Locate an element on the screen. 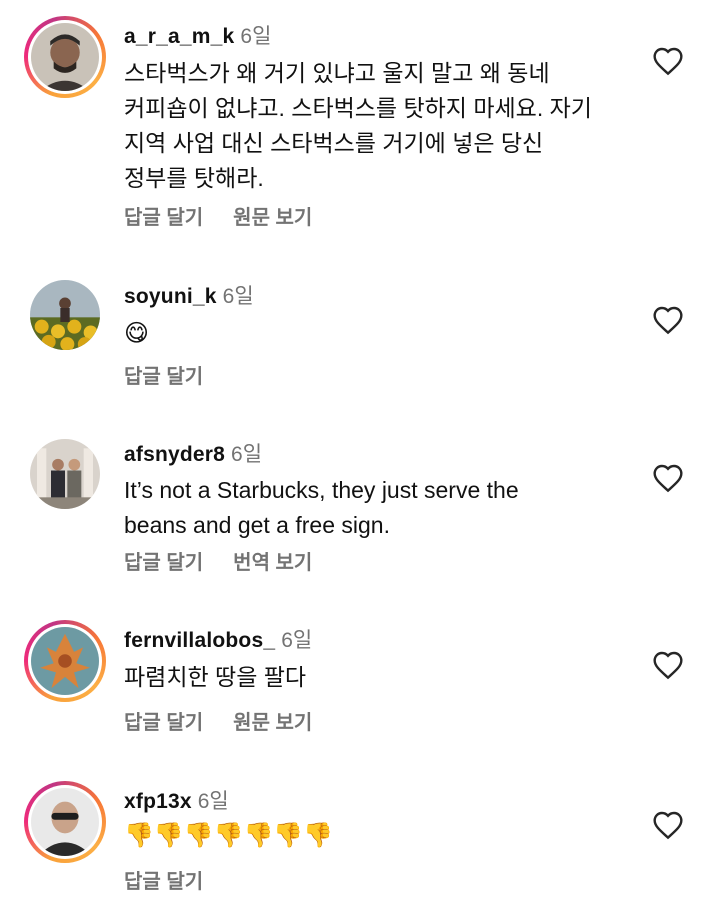 The height and width of the screenshot is (911, 720). see-translation-button: 번역 보기 is located at coordinates (272, 563).